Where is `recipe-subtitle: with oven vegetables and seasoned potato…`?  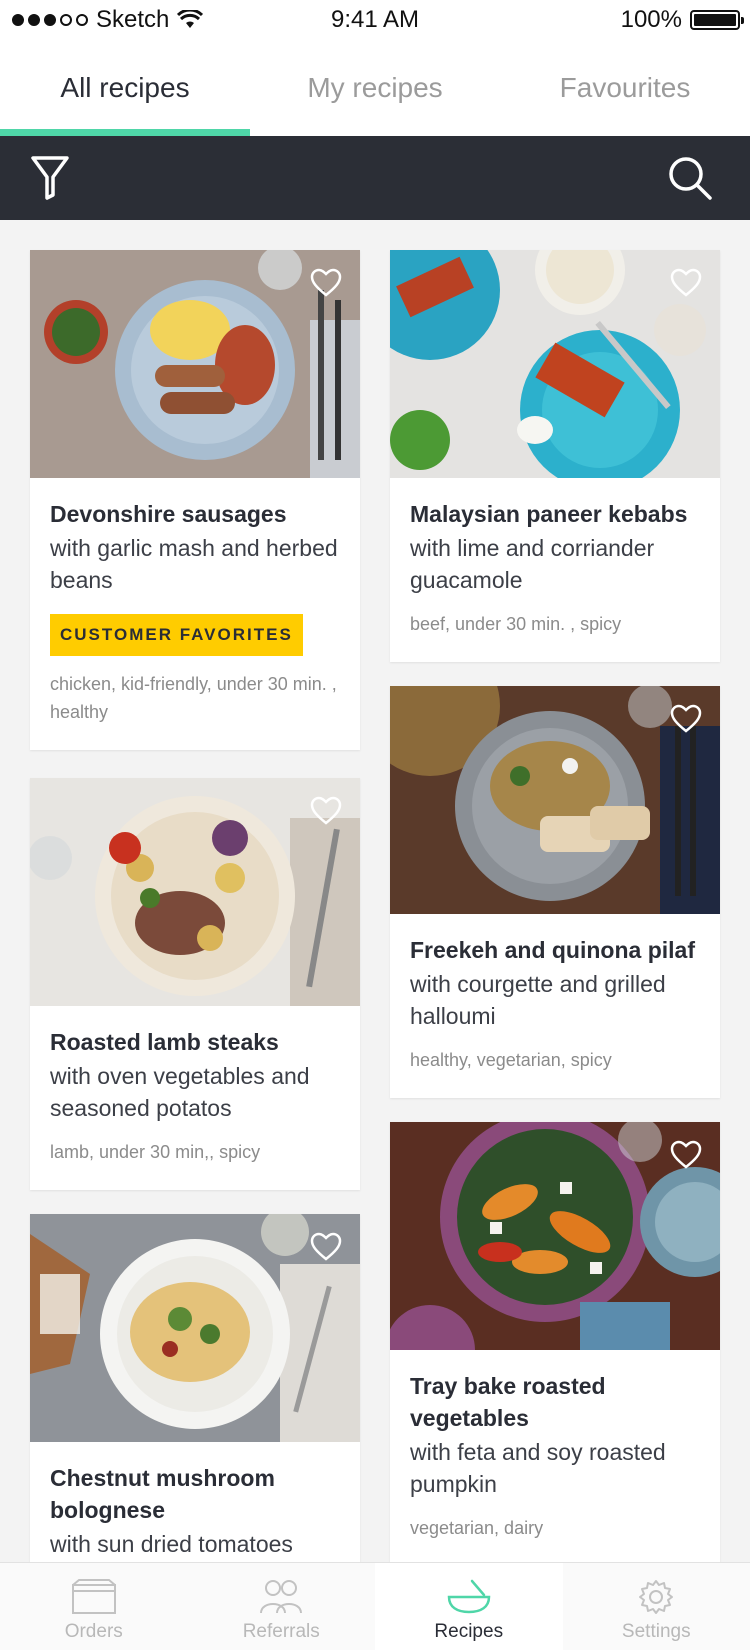
recipe-subtitle: with oven vegetables and seasoned potato… is located at coordinates (180, 1092).